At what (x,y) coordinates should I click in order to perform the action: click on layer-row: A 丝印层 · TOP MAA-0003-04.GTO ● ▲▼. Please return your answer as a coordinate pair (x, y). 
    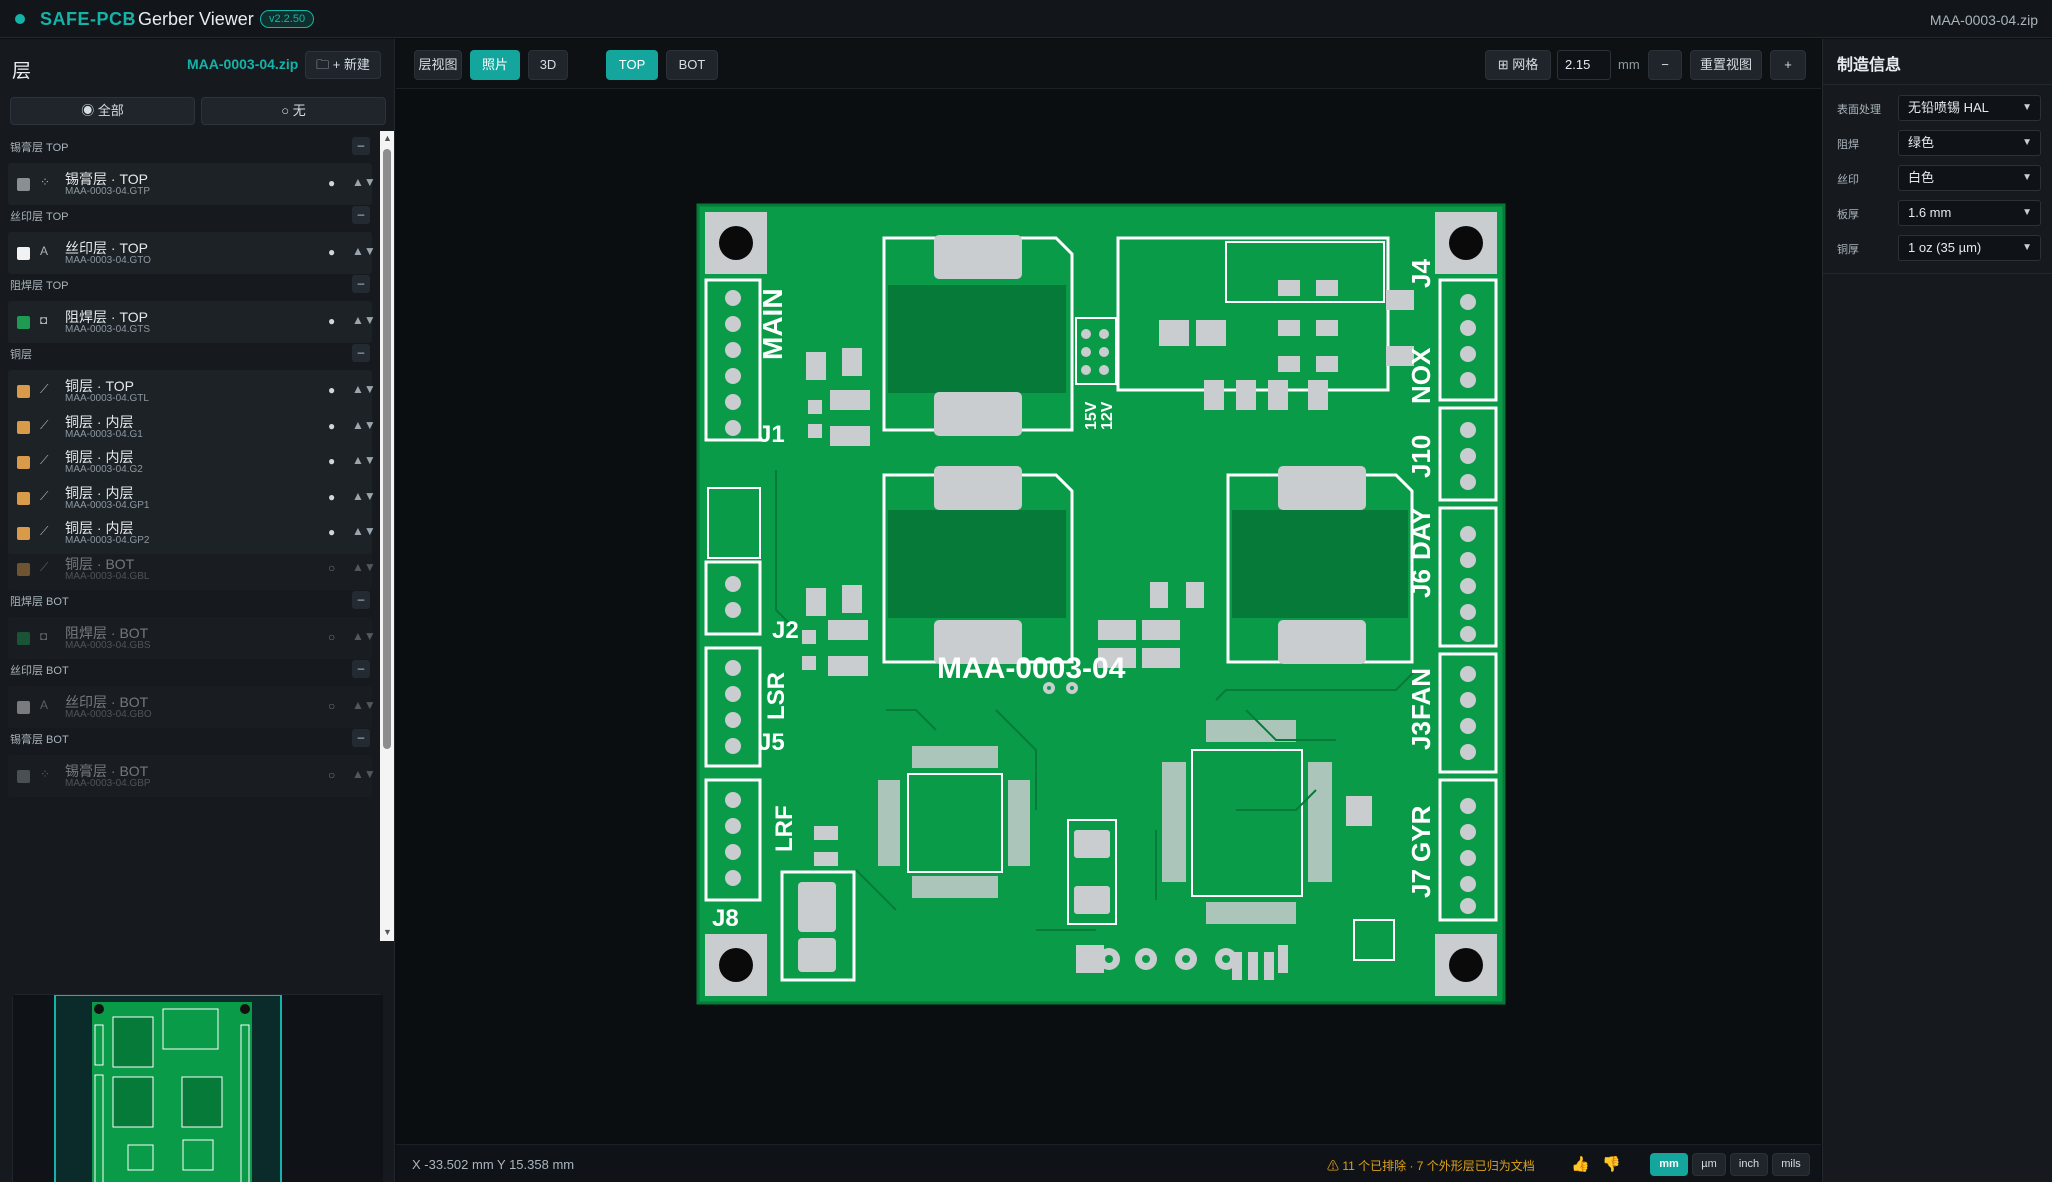
    Looking at the image, I should click on (192, 253).